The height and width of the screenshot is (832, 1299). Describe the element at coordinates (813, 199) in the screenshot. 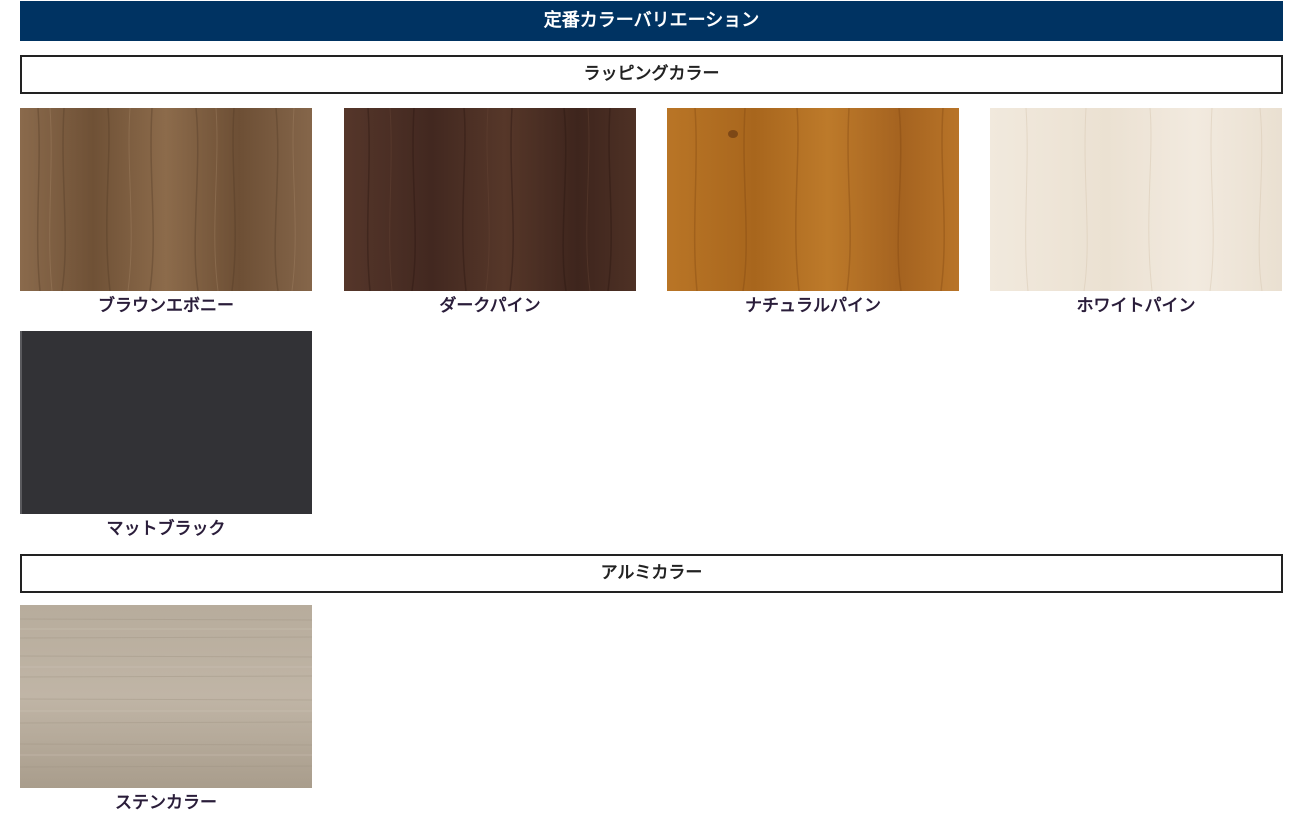

I see `wood-grain-swatch-natural-pine` at that location.